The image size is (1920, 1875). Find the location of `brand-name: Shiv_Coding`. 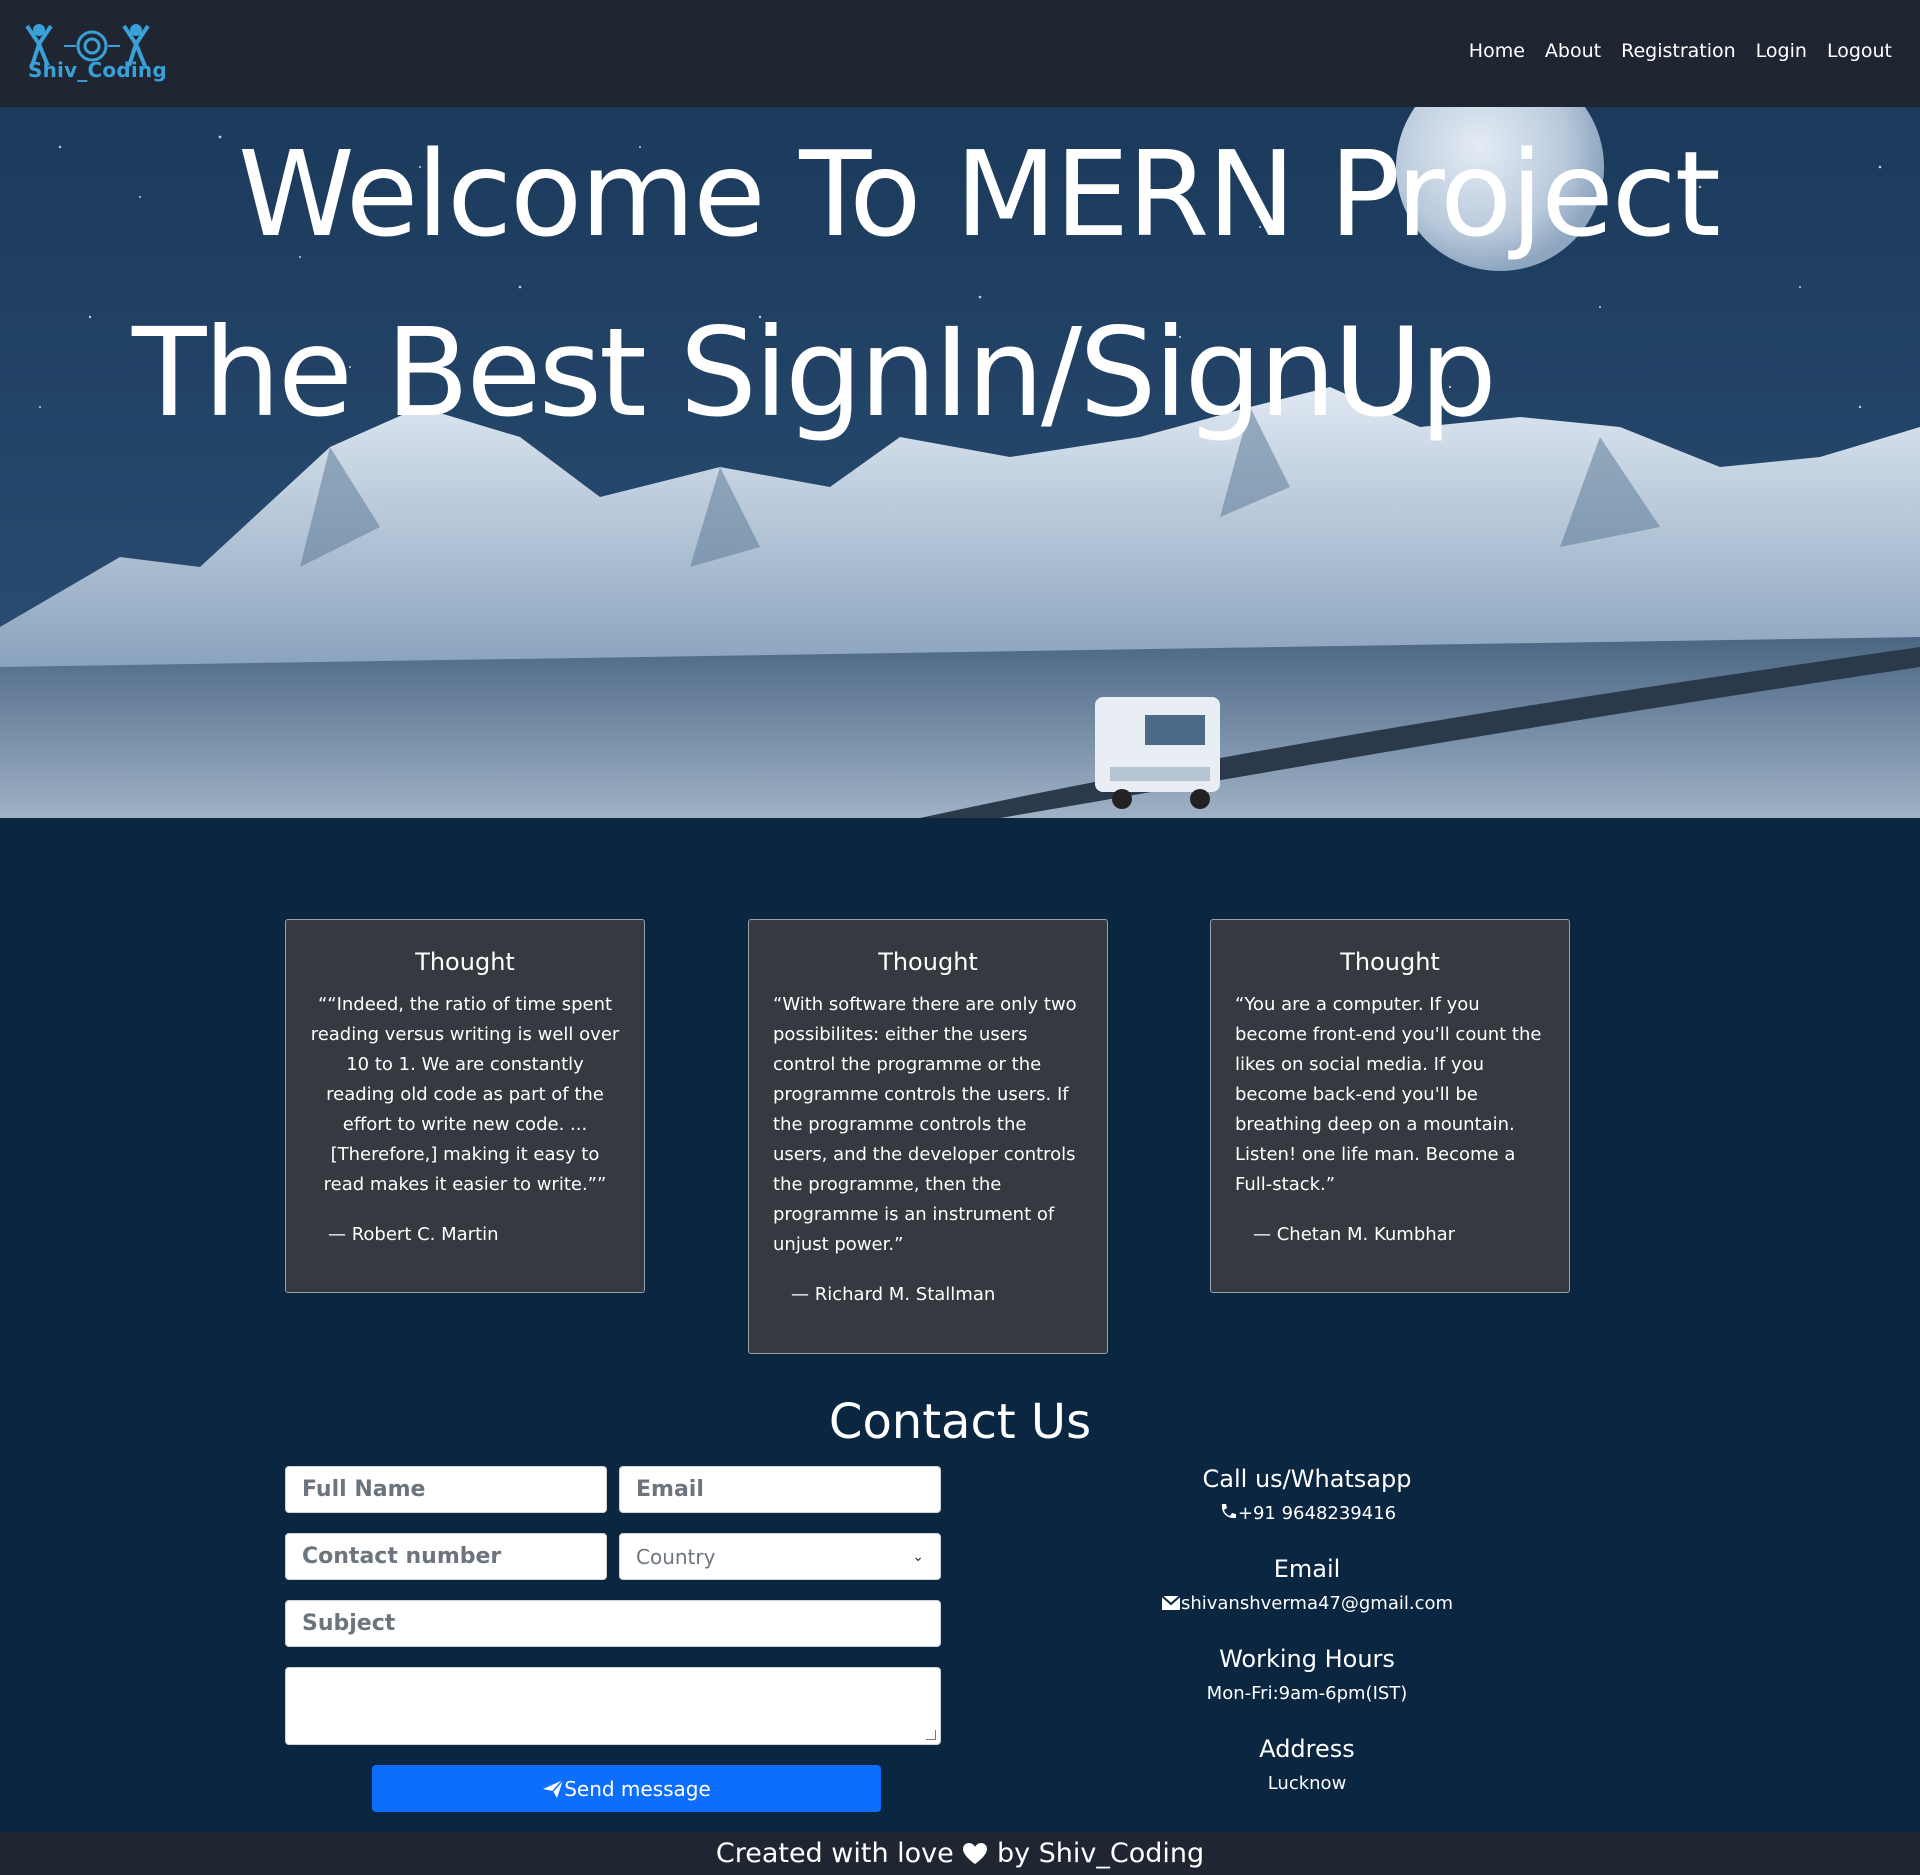

brand-name: Shiv_Coding is located at coordinates (97, 70).